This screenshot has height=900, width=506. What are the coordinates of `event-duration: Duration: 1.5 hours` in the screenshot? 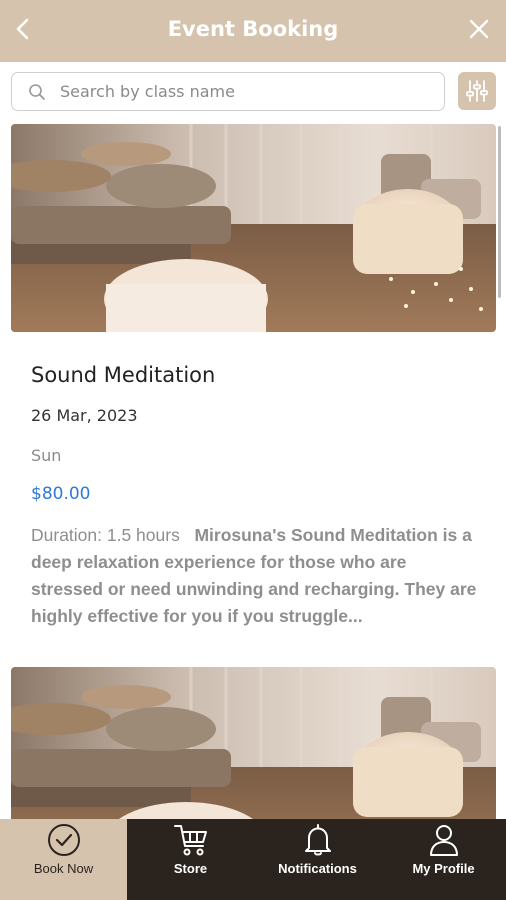 It's located at (105, 535).